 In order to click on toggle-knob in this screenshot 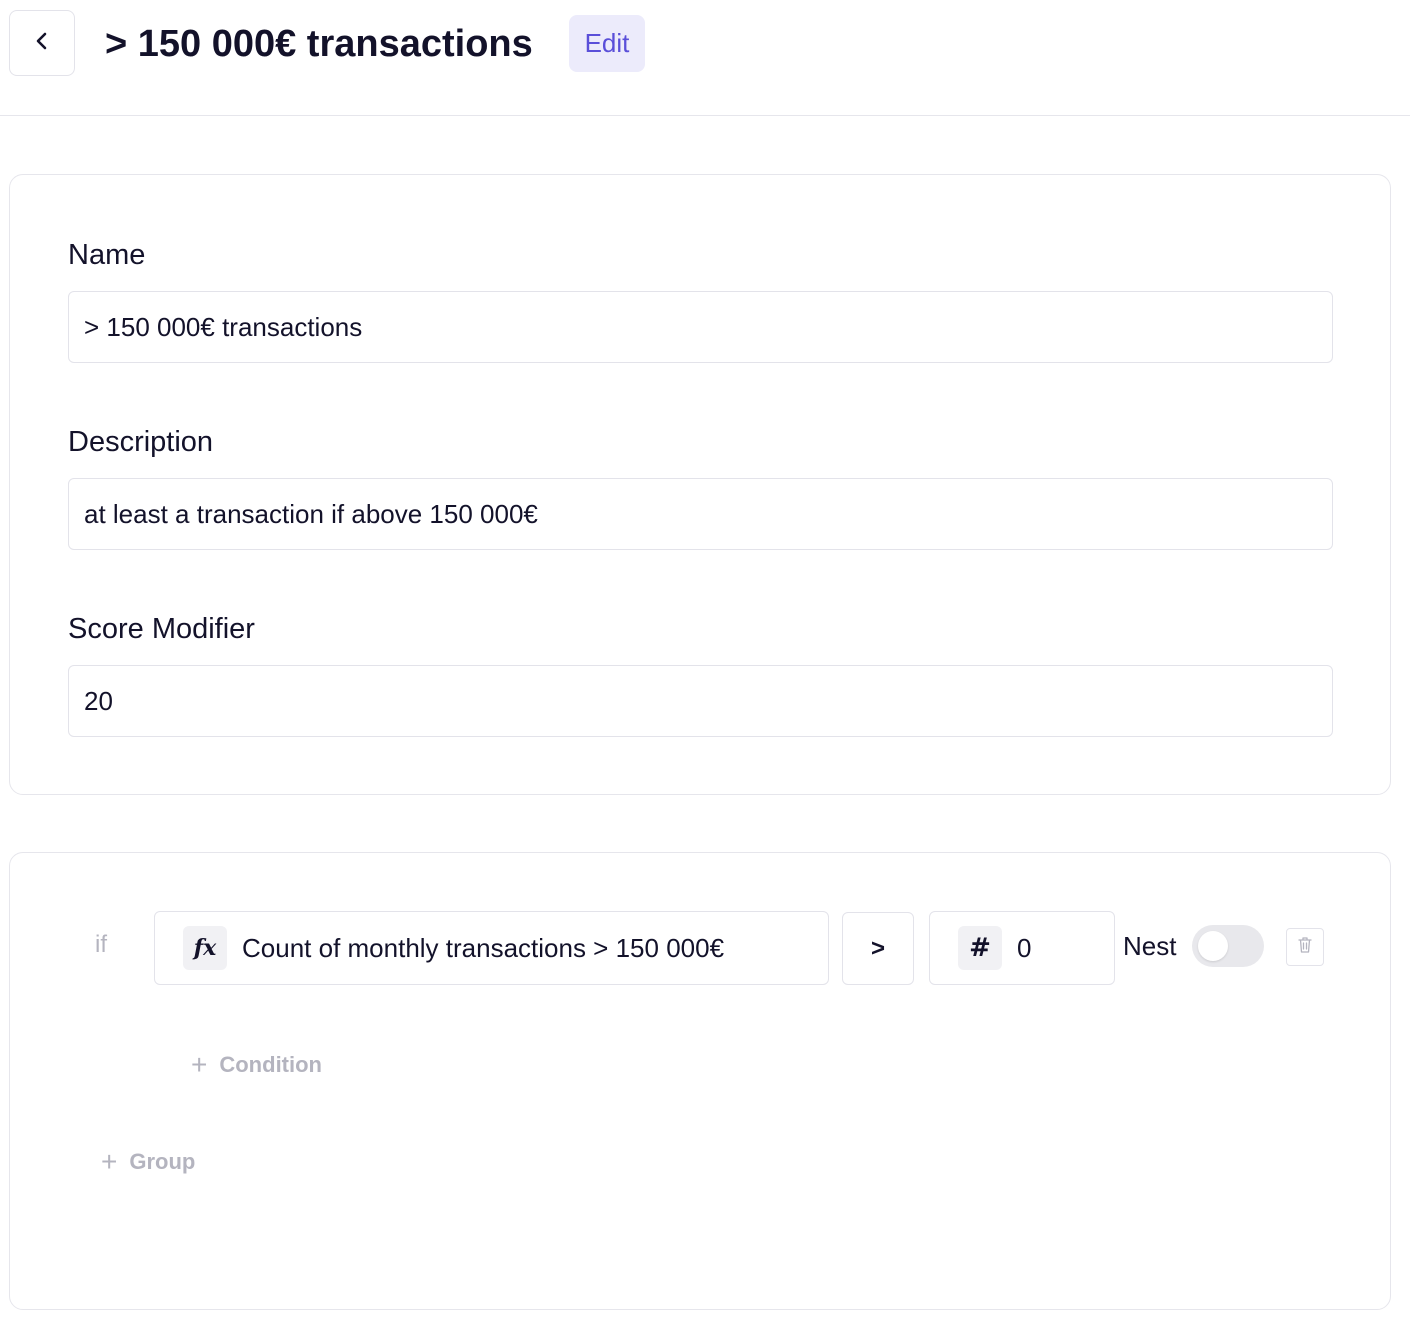, I will do `click(1213, 946)`.